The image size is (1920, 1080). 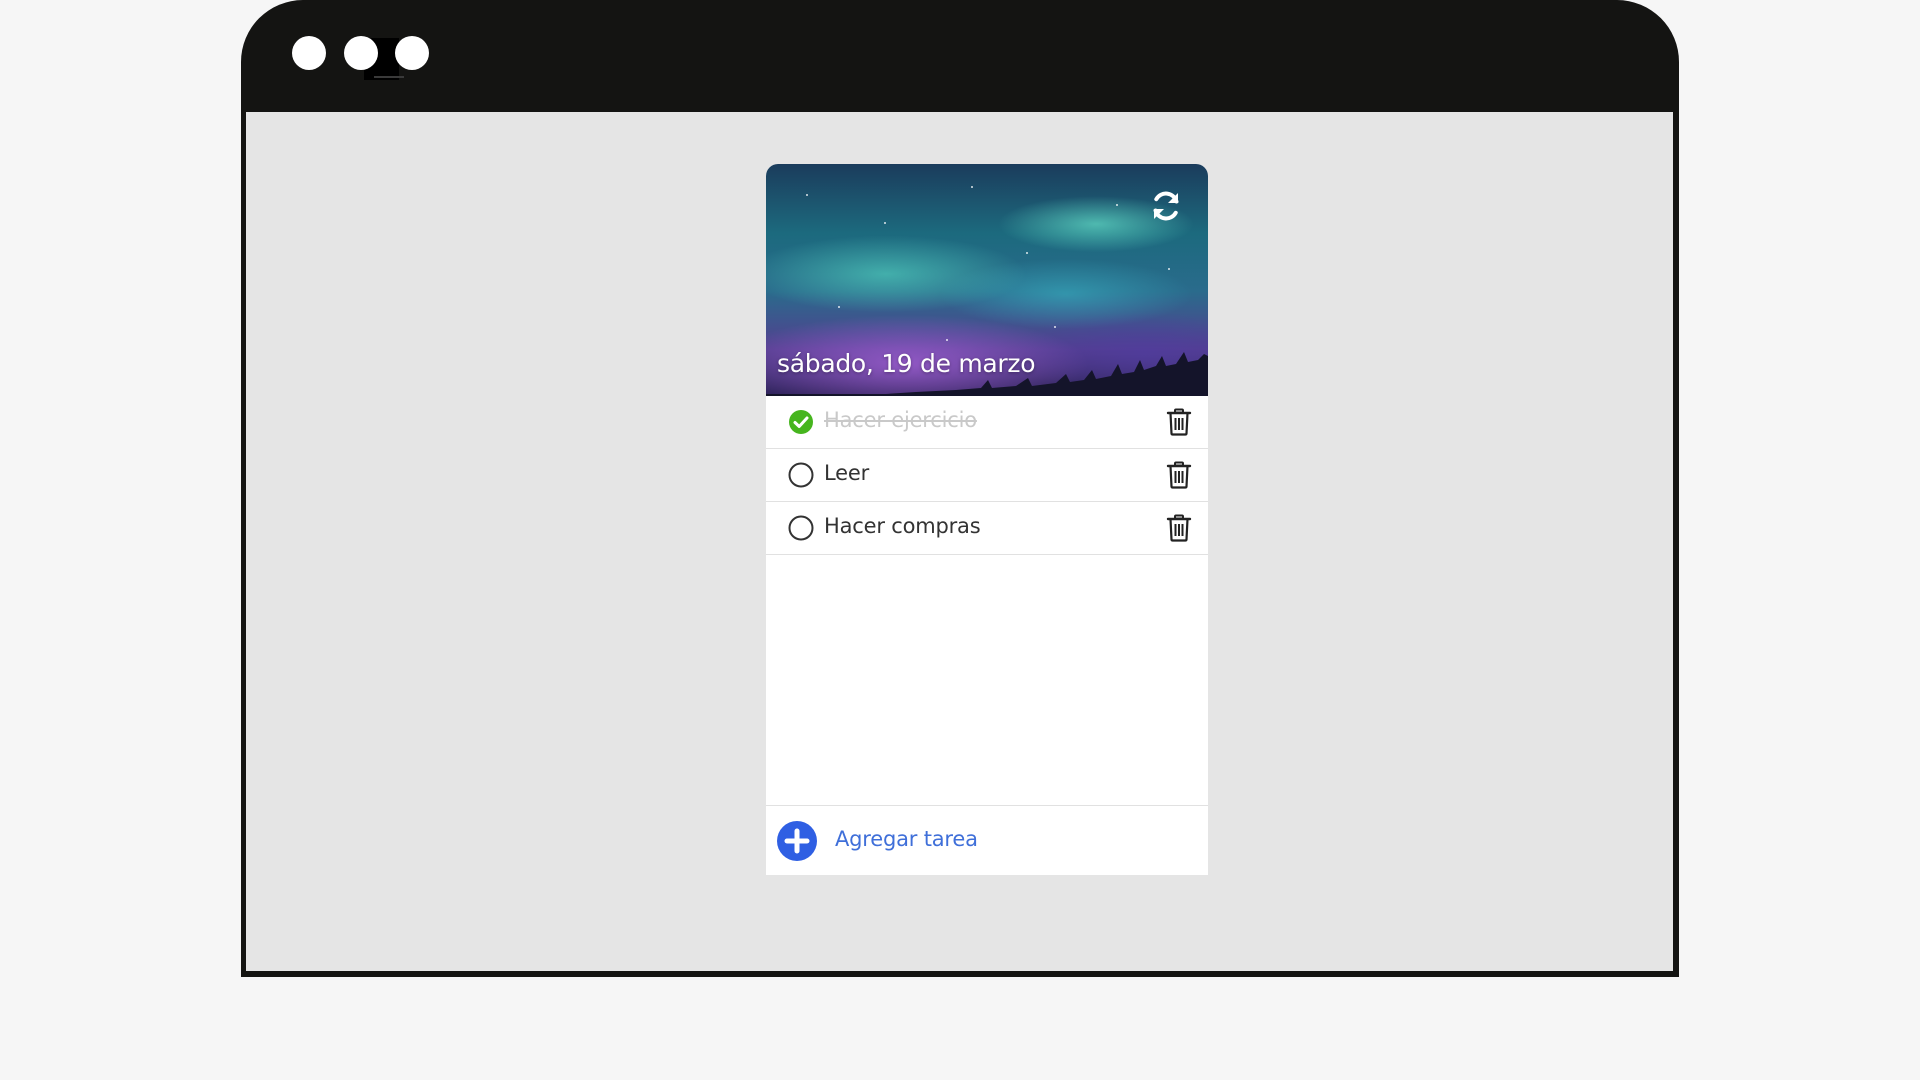 I want to click on add-task-button: Agregar tarea, so click(x=987, y=840).